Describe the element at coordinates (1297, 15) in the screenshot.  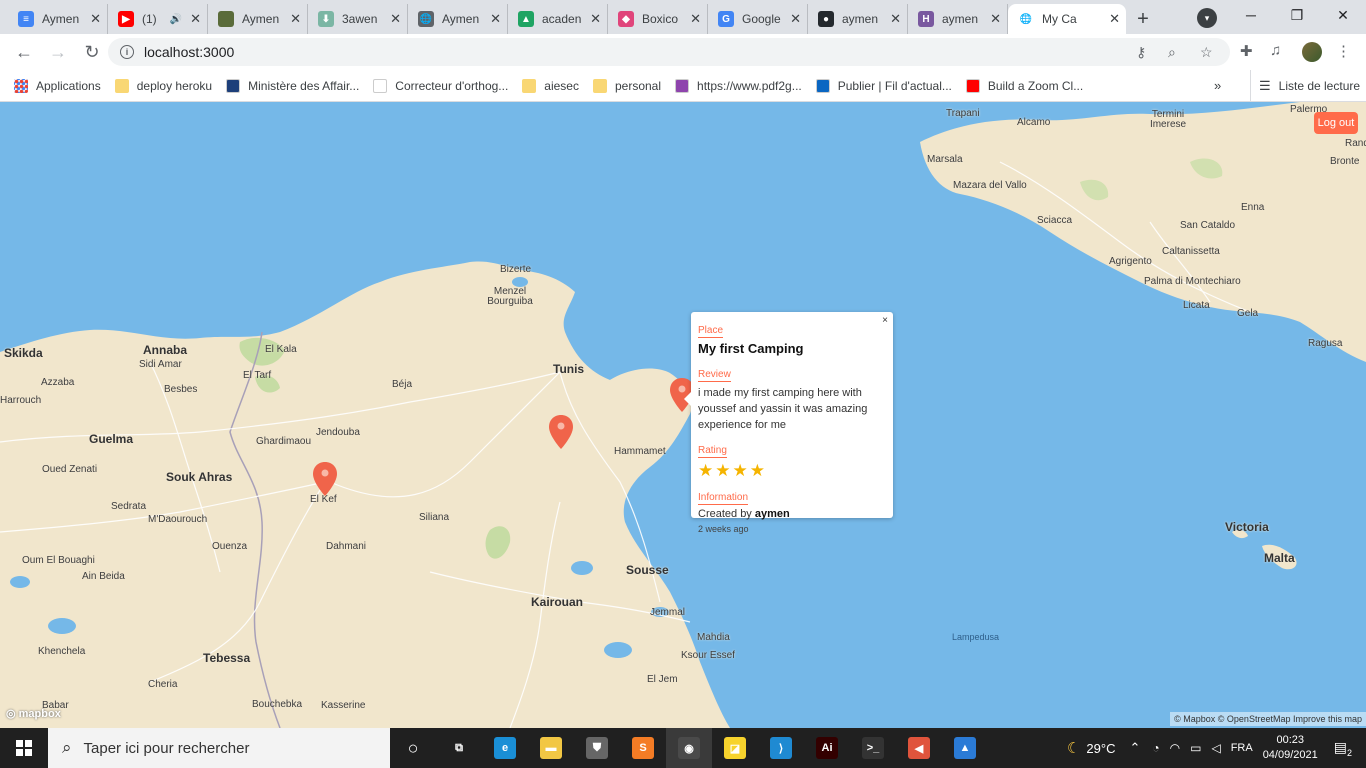
I see `restore-button: ❐` at that location.